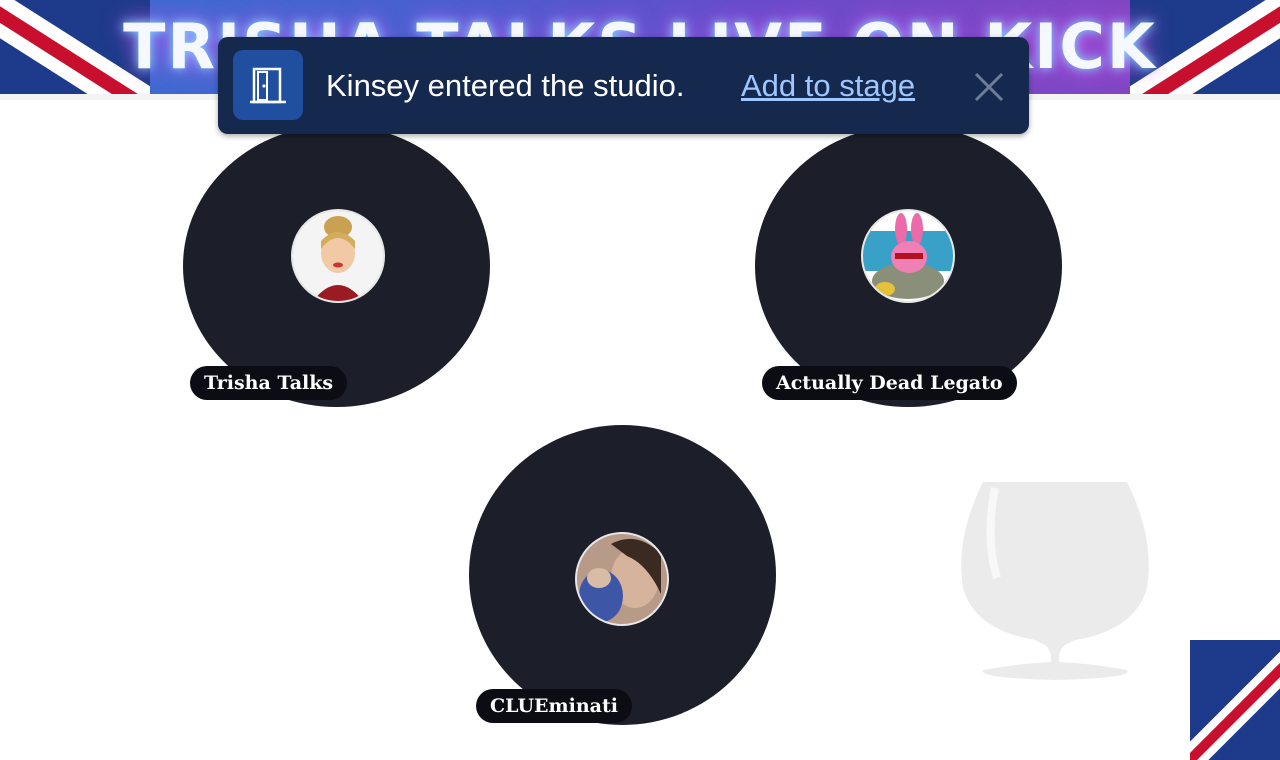  What do you see at coordinates (269, 383) in the screenshot?
I see `participant-name-tag: Trisha Talks` at bounding box center [269, 383].